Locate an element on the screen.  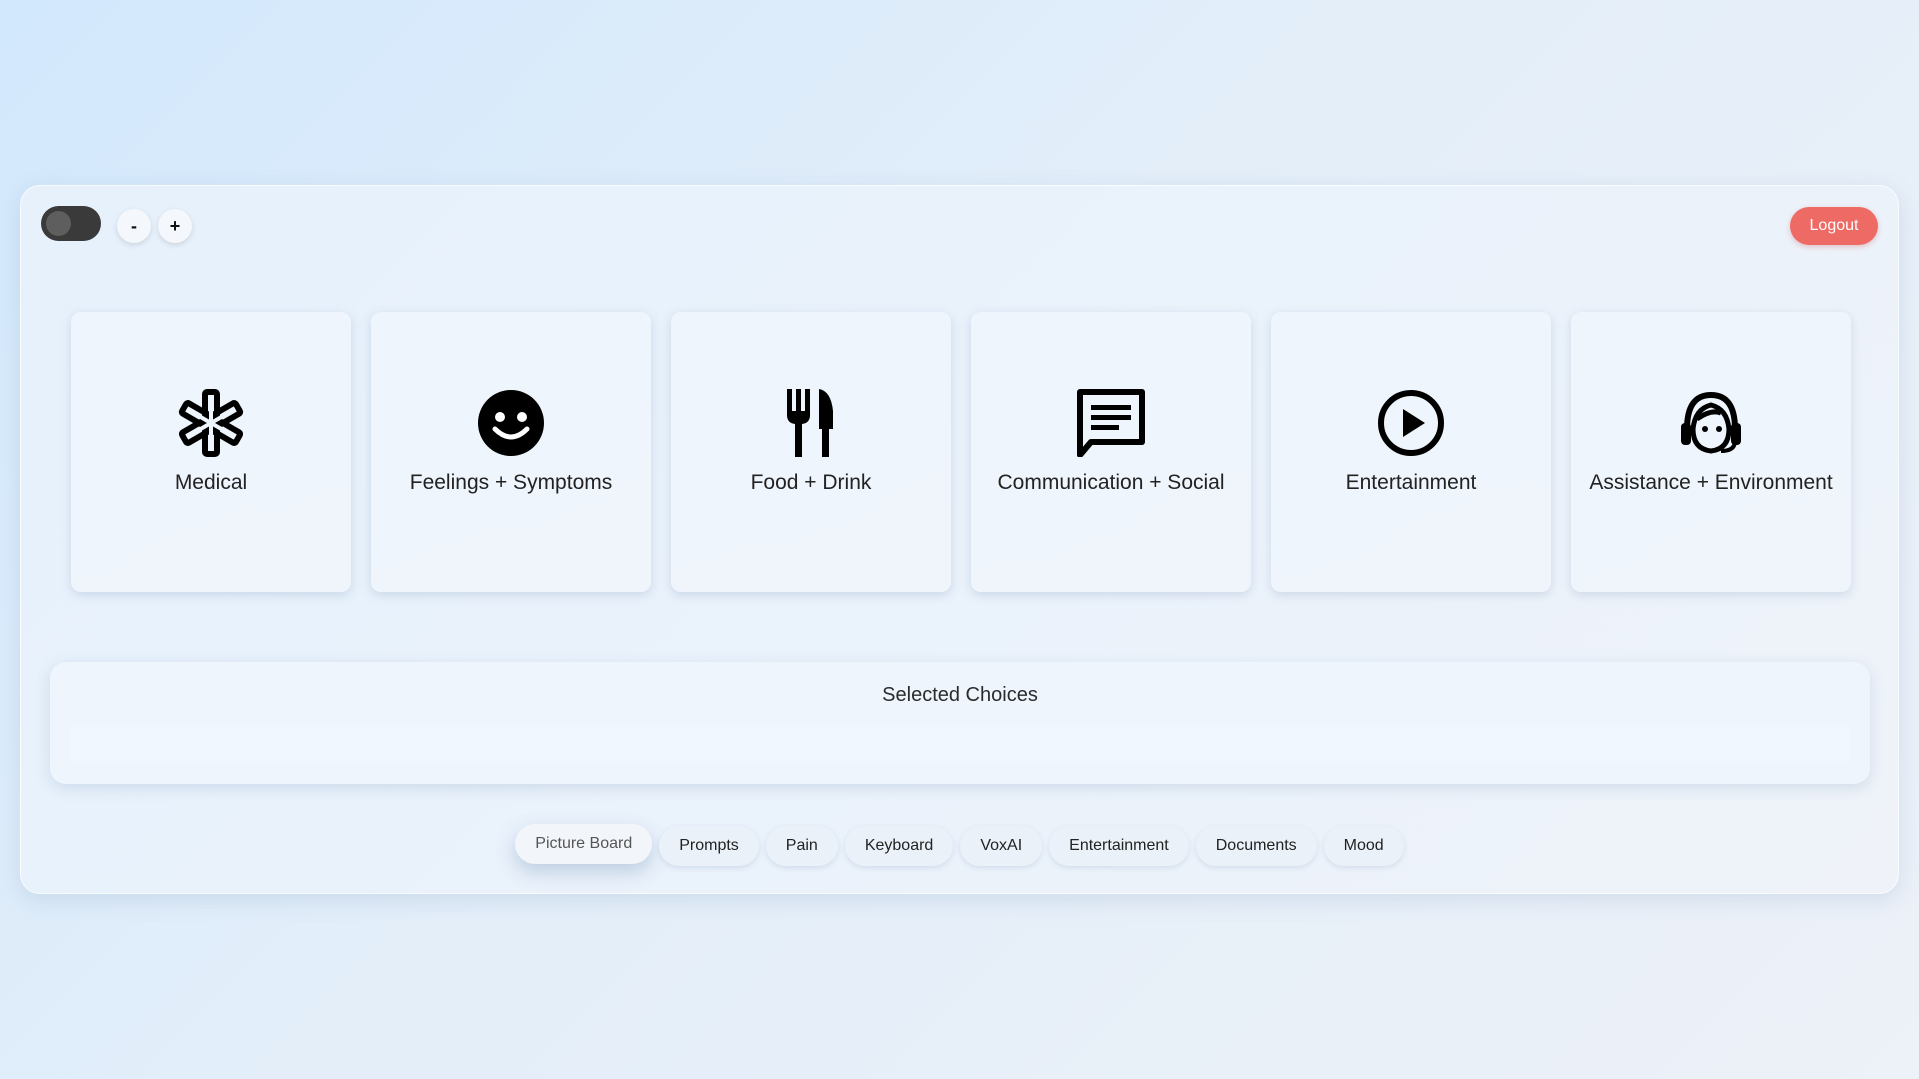
fork-knife-icon is located at coordinates (811, 423).